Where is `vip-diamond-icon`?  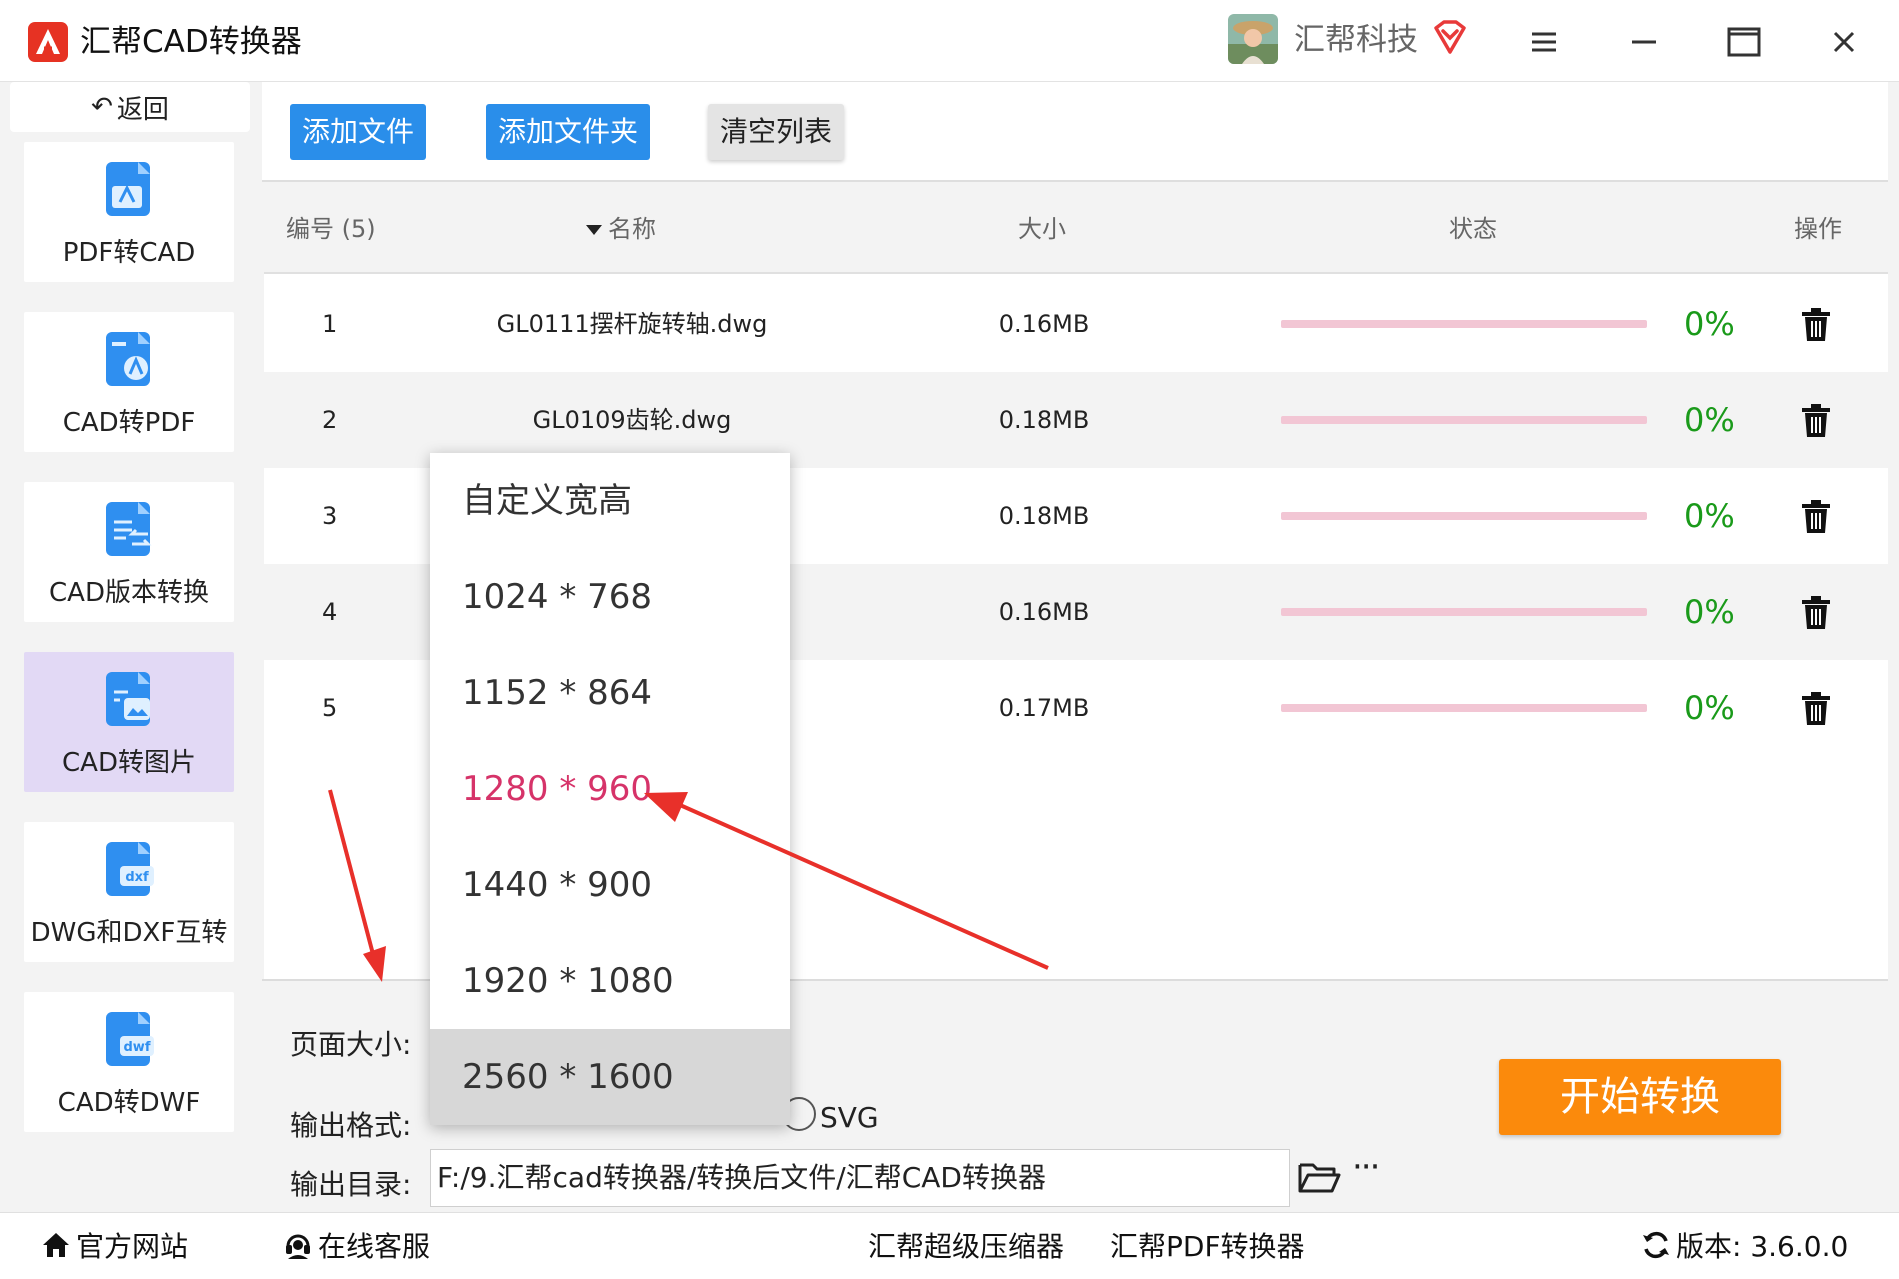
vip-diamond-icon is located at coordinates (1450, 38).